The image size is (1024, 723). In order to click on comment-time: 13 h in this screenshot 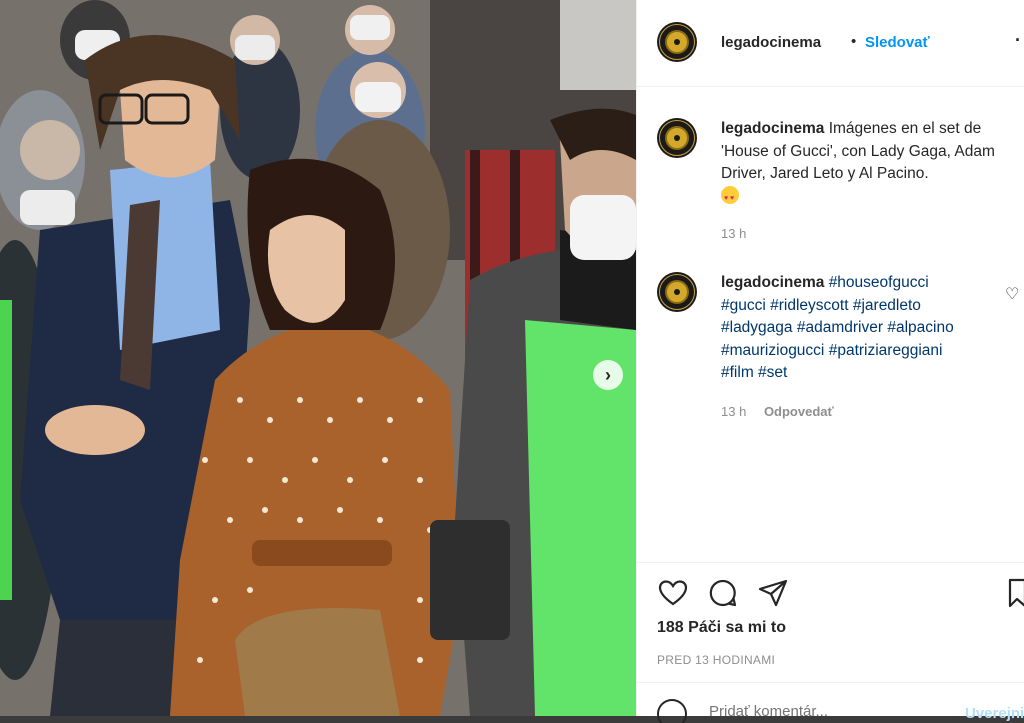, I will do `click(733, 411)`.